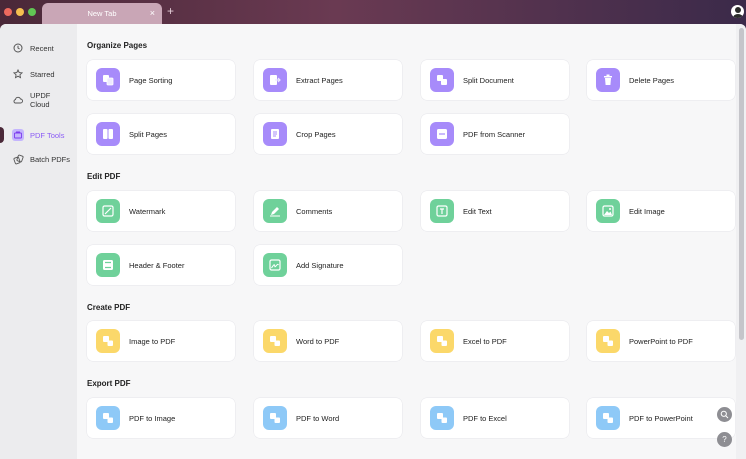 The image size is (746, 459). I want to click on section-title-create: Create PDF, so click(109, 307).